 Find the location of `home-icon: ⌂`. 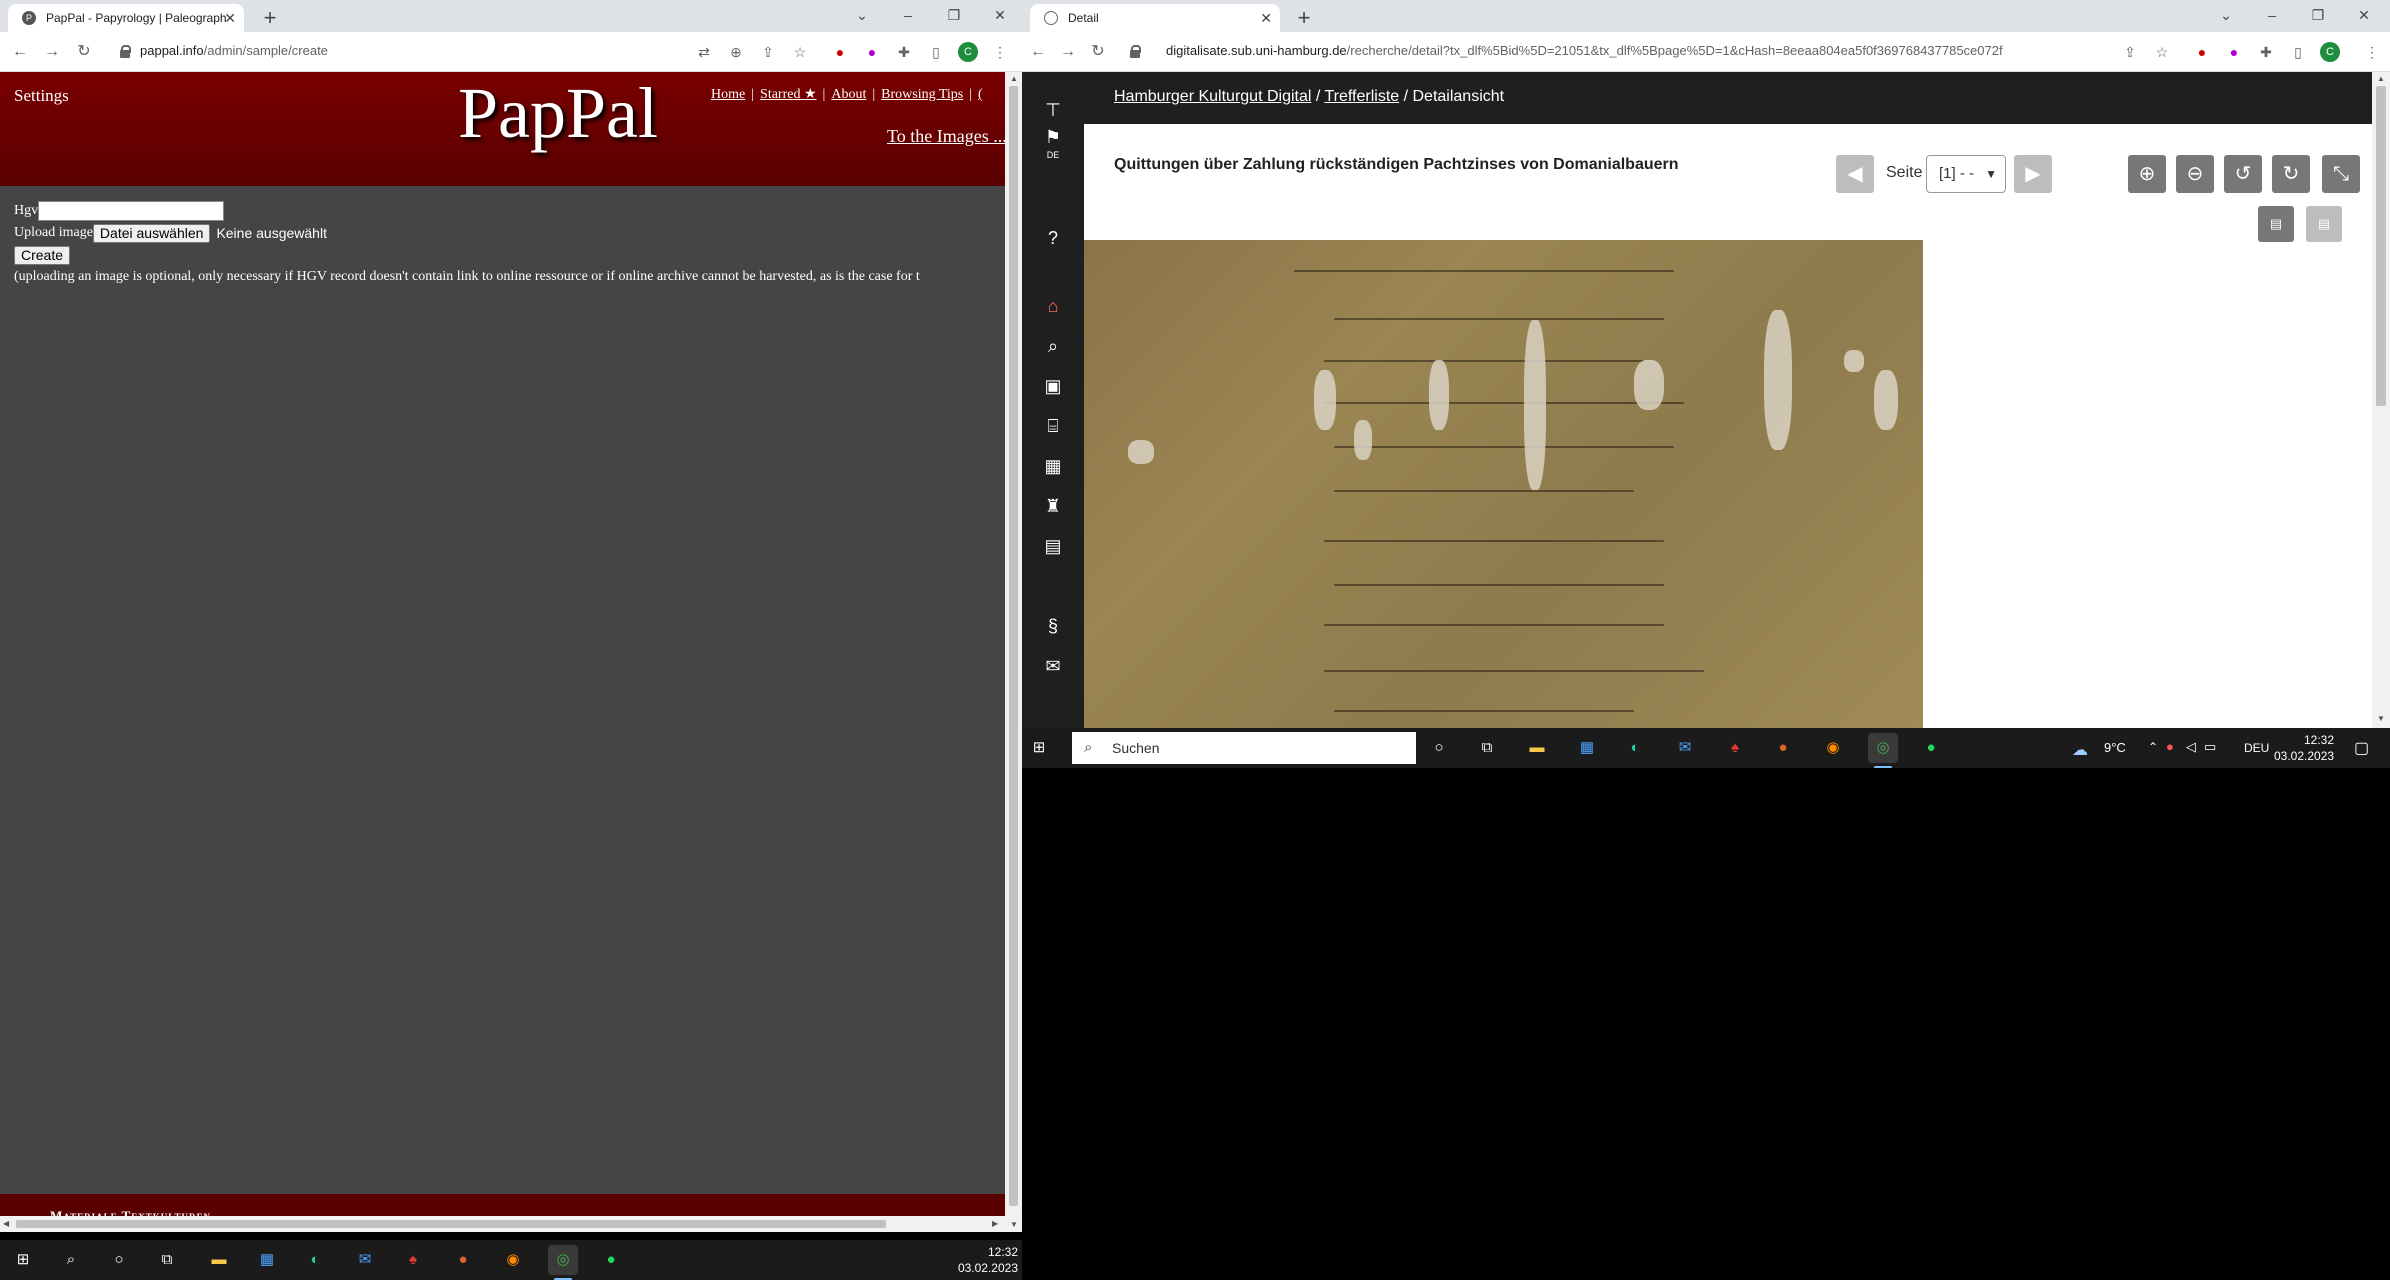

home-icon: ⌂ is located at coordinates (1053, 306).